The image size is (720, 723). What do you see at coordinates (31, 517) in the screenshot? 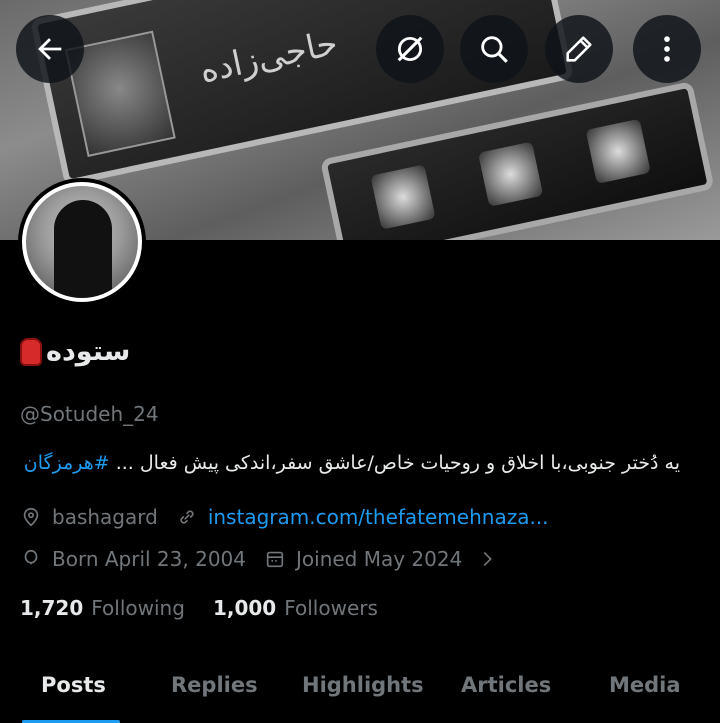
I see `location-pin-icon` at bounding box center [31, 517].